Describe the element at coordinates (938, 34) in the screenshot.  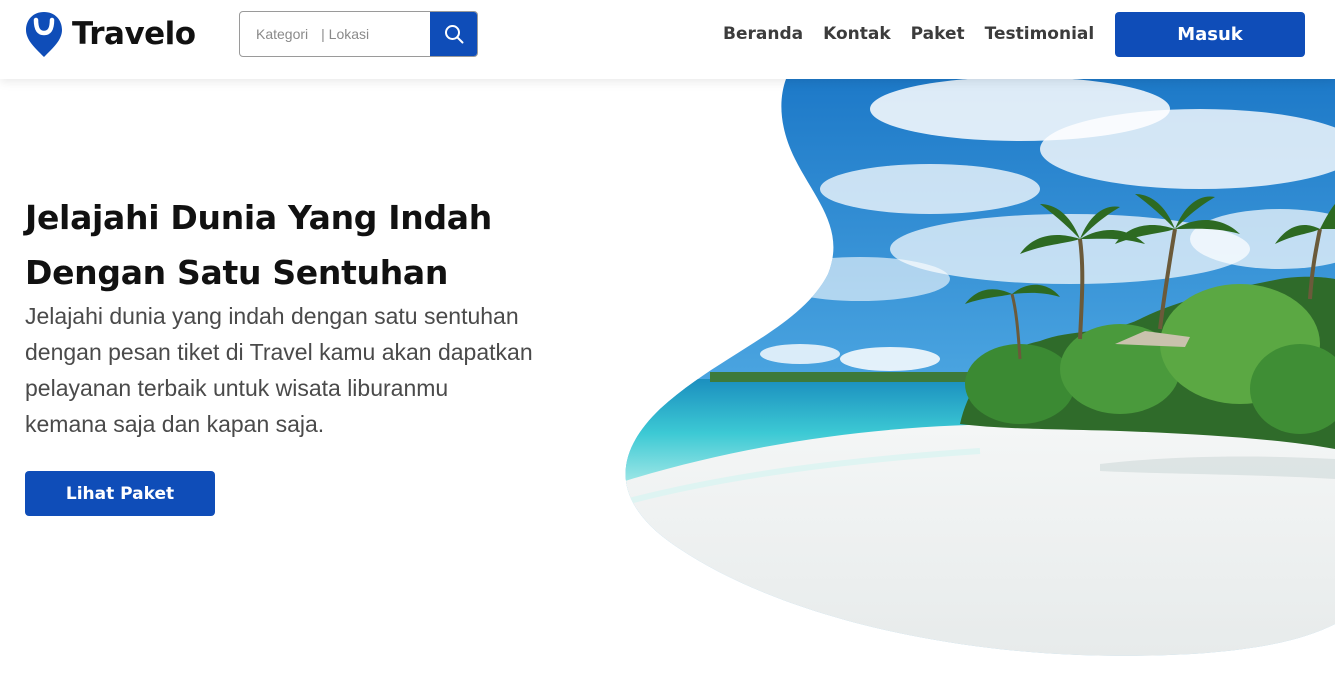
I see `nav-link-paket: Paket` at that location.